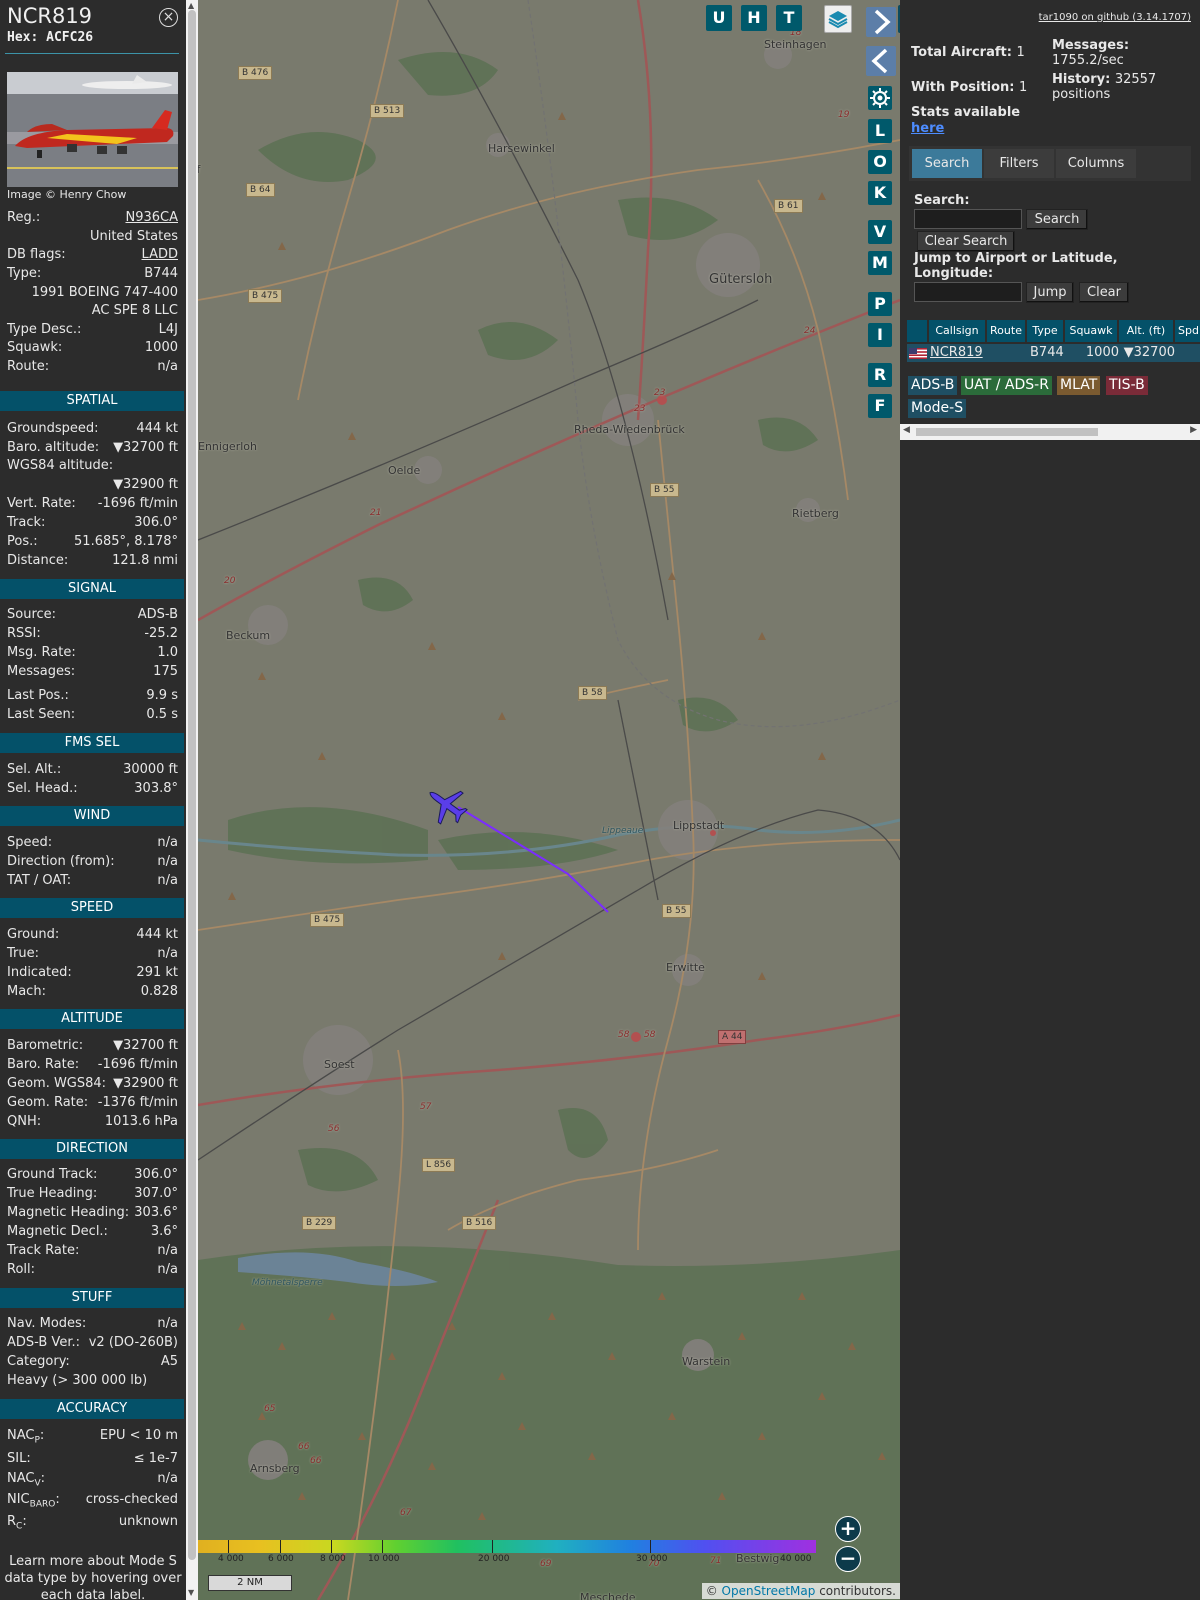 This screenshot has width=1200, height=1600. Describe the element at coordinates (92, 770) in the screenshot. I see `sel-alt-row: Sel. Alt.: 30000 ft` at that location.